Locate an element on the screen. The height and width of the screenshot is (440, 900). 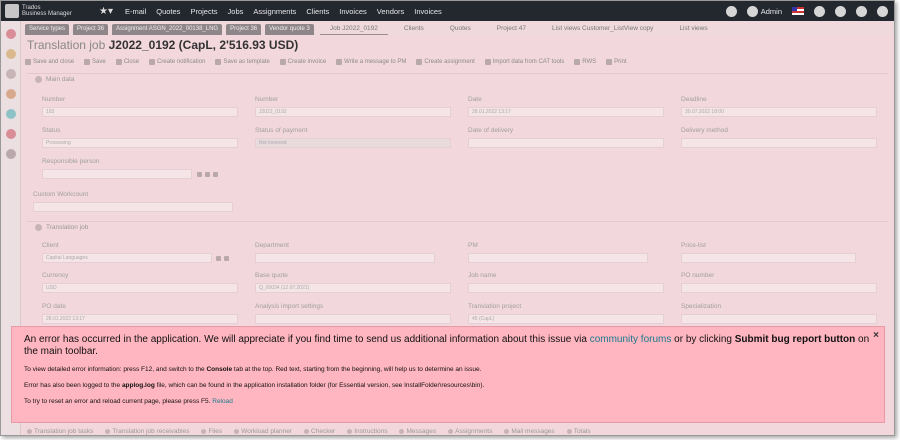
tab-list-views: List views is located at coordinates (693, 29).